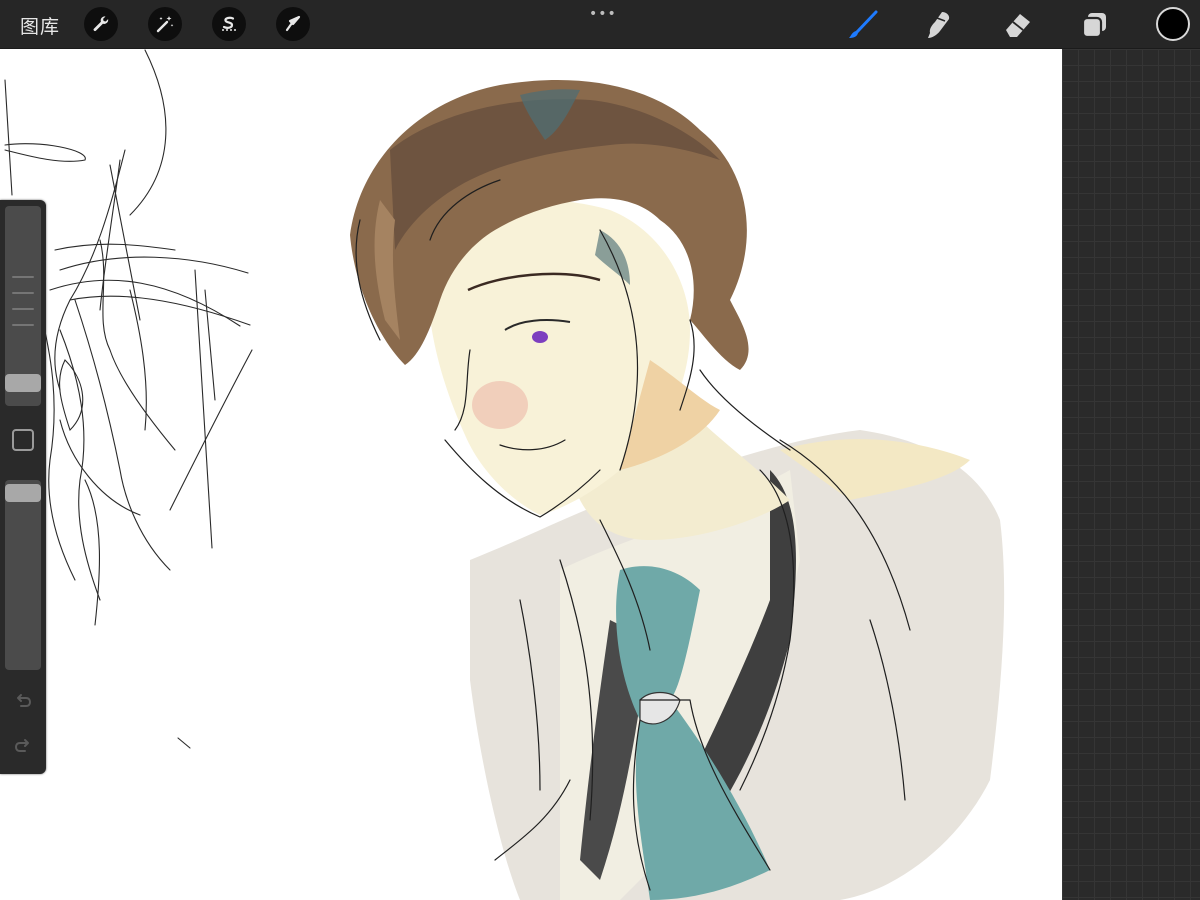 The height and width of the screenshot is (900, 1200). I want to click on transform-button, so click(293, 24).